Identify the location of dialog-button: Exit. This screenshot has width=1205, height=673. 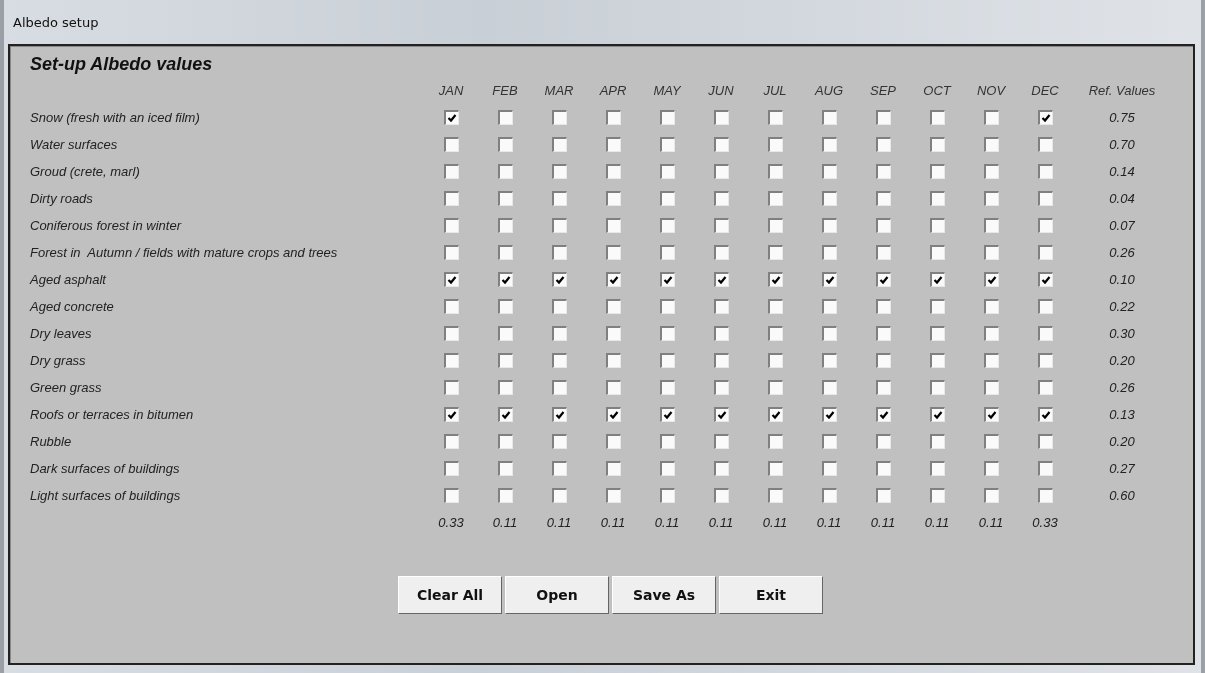
(771, 595).